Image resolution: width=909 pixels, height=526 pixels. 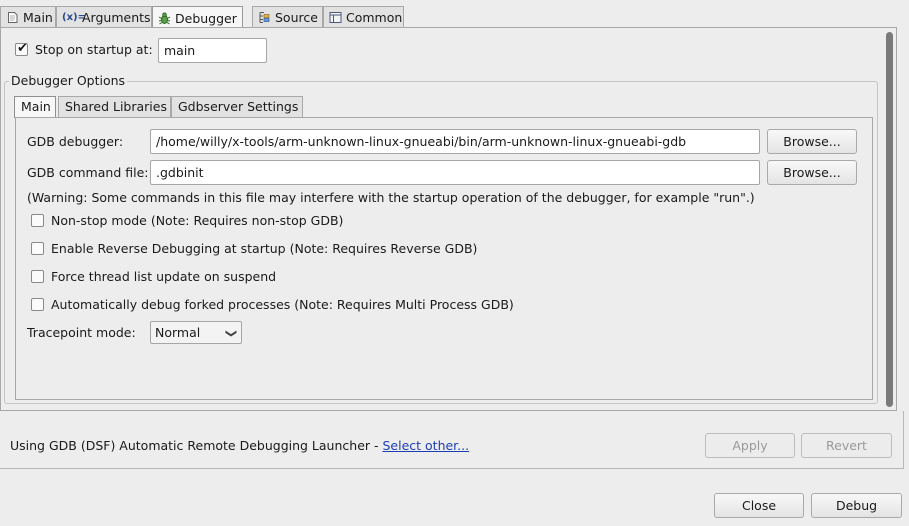 I want to click on gdb-command-file-field: .gdbinit, so click(x=455, y=172).